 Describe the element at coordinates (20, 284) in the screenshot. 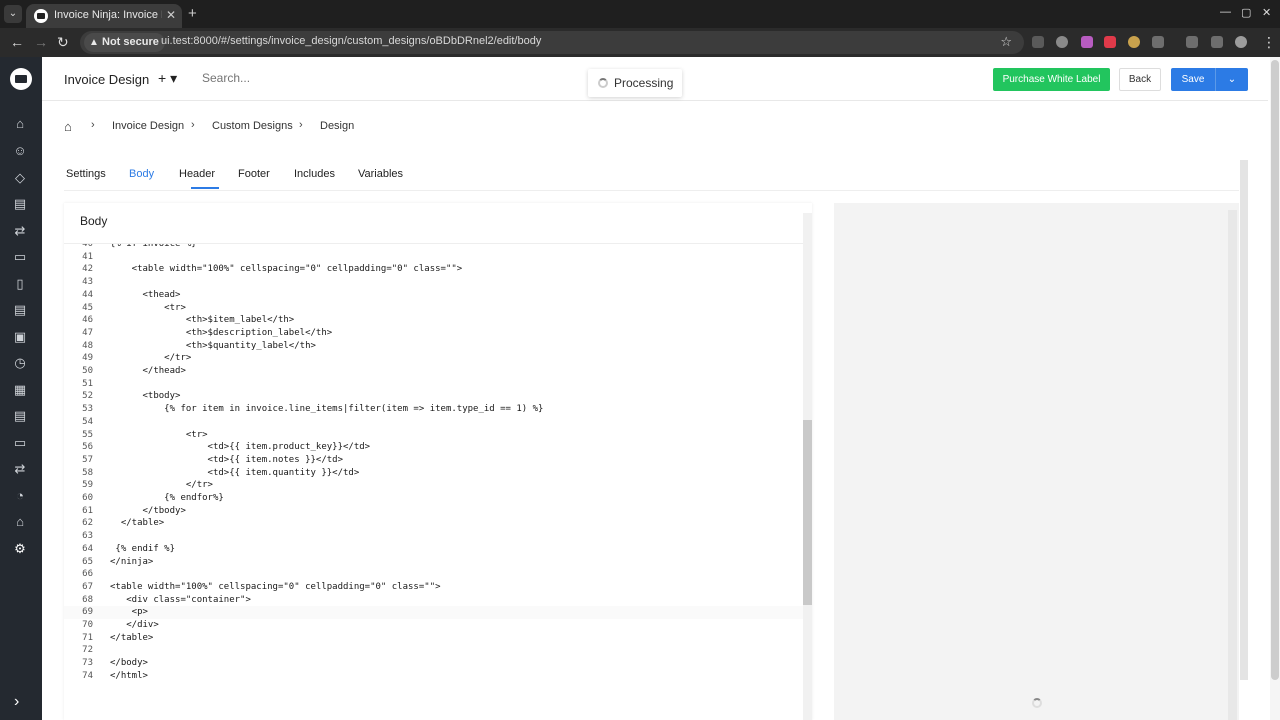

I see `quotes-file-icon: ▯` at that location.